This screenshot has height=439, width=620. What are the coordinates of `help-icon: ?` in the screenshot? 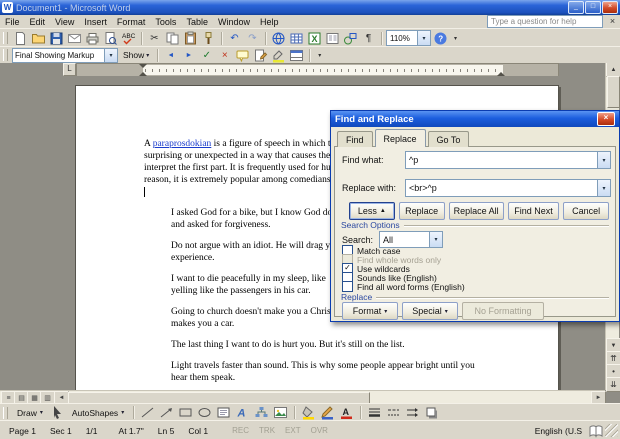 It's located at (440, 38).